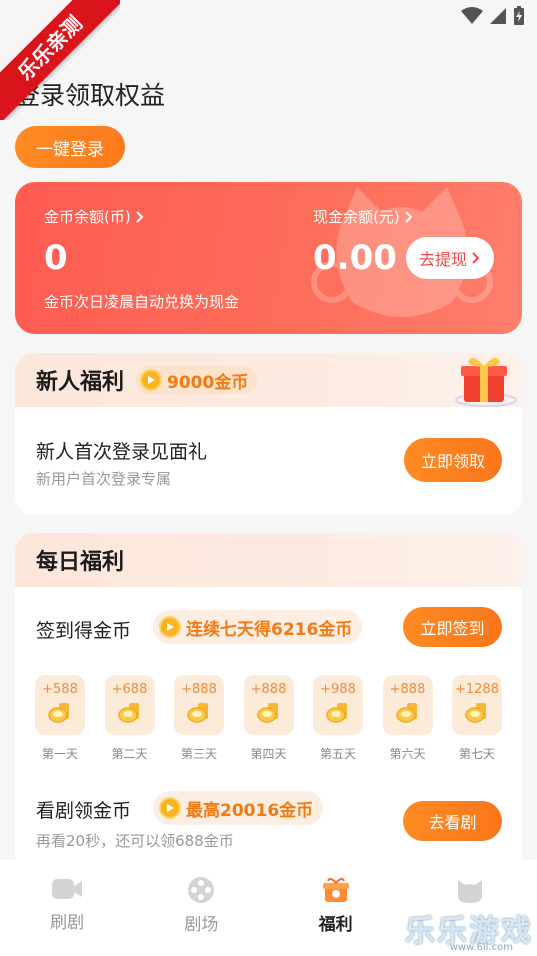  Describe the element at coordinates (129, 689) in the screenshot. I see `signin-day-amount: +688` at that location.